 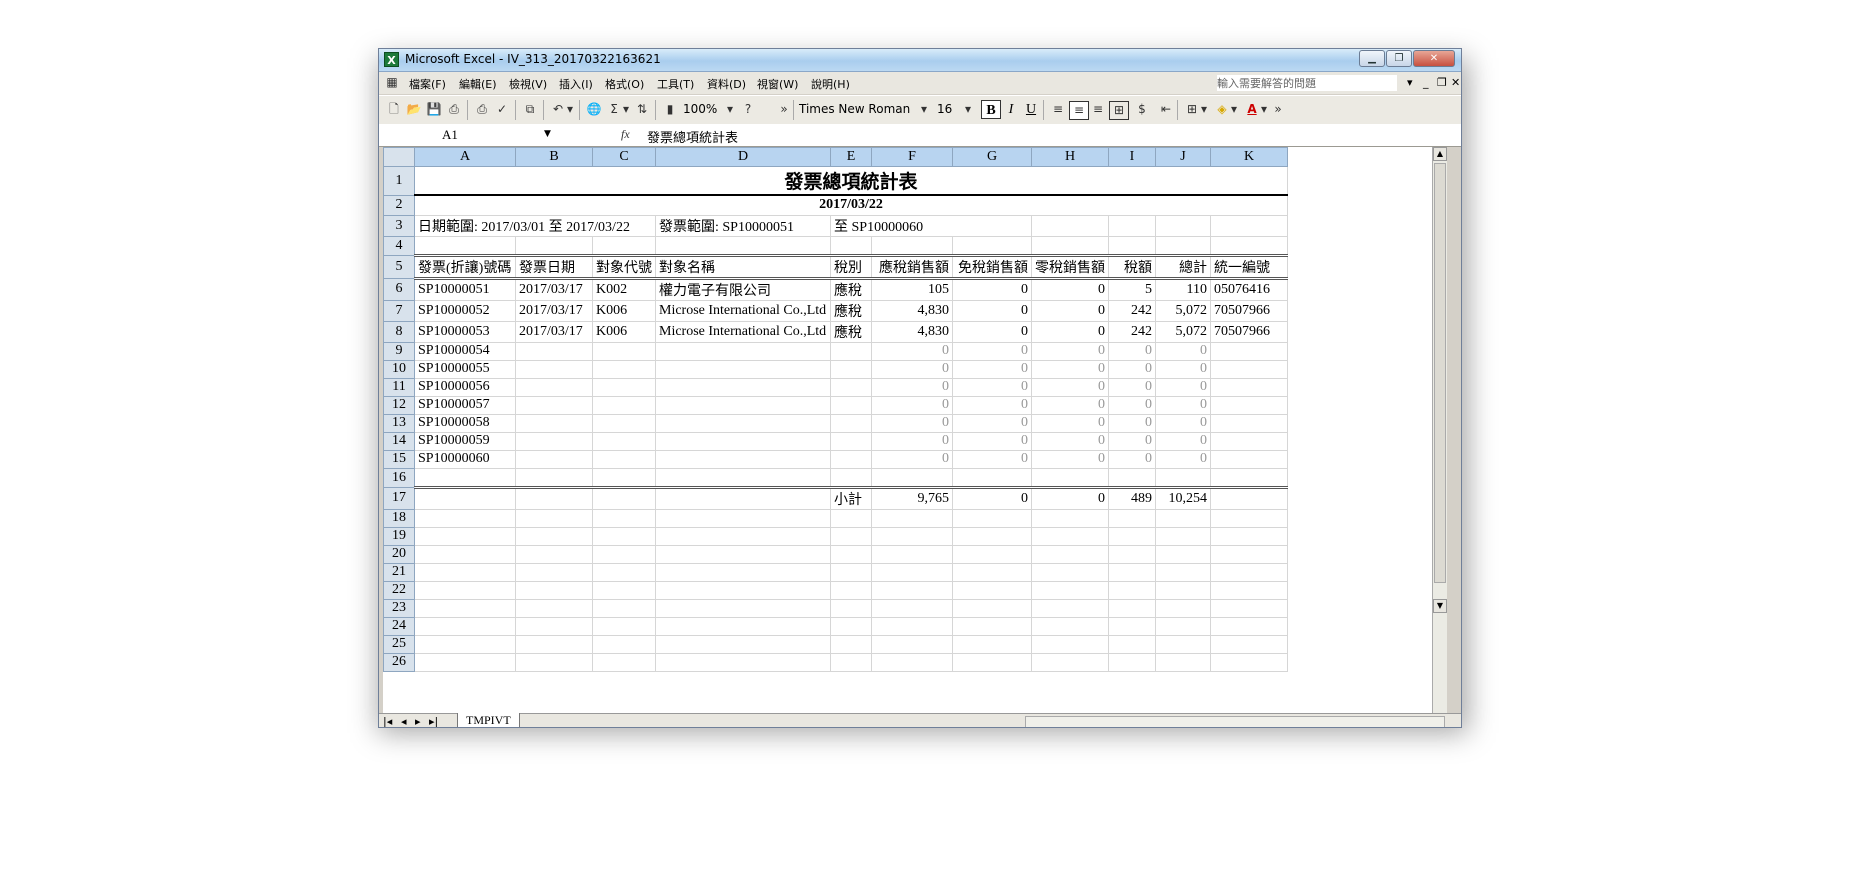 What do you see at coordinates (912, 266) in the screenshot?
I see `column-title: 應稅銷售額` at bounding box center [912, 266].